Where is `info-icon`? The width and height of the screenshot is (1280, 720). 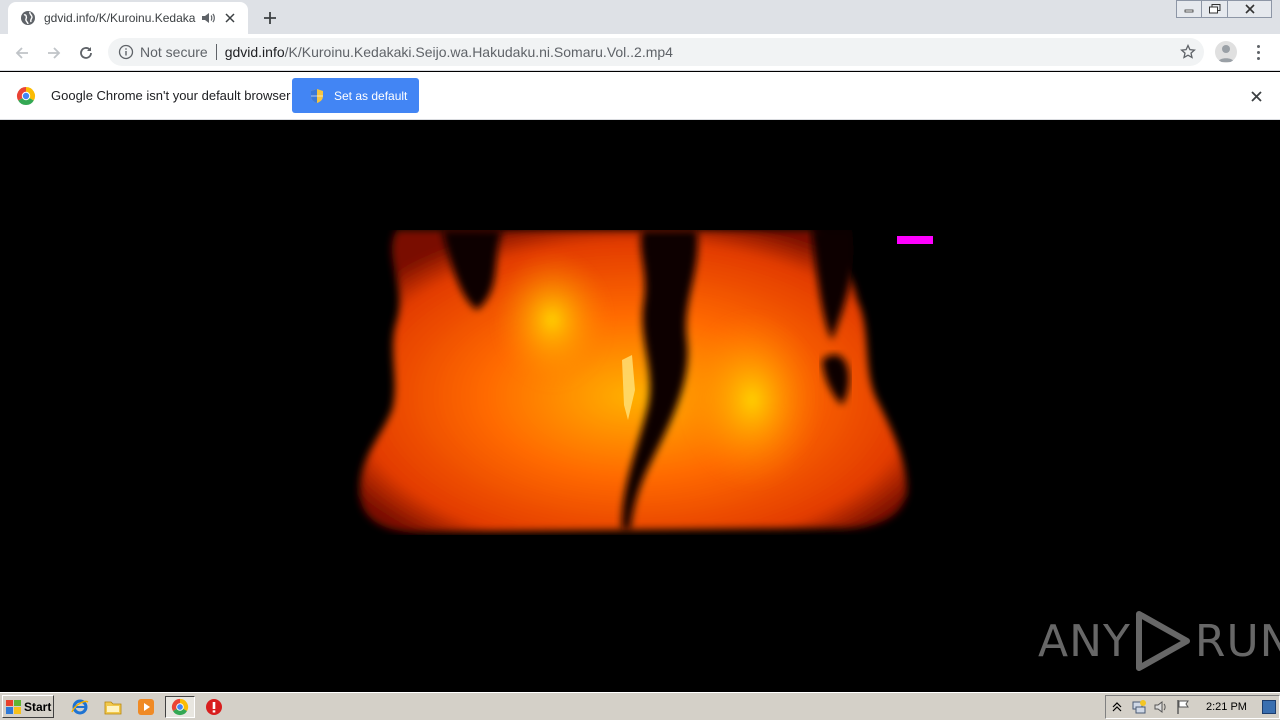 info-icon is located at coordinates (126, 52).